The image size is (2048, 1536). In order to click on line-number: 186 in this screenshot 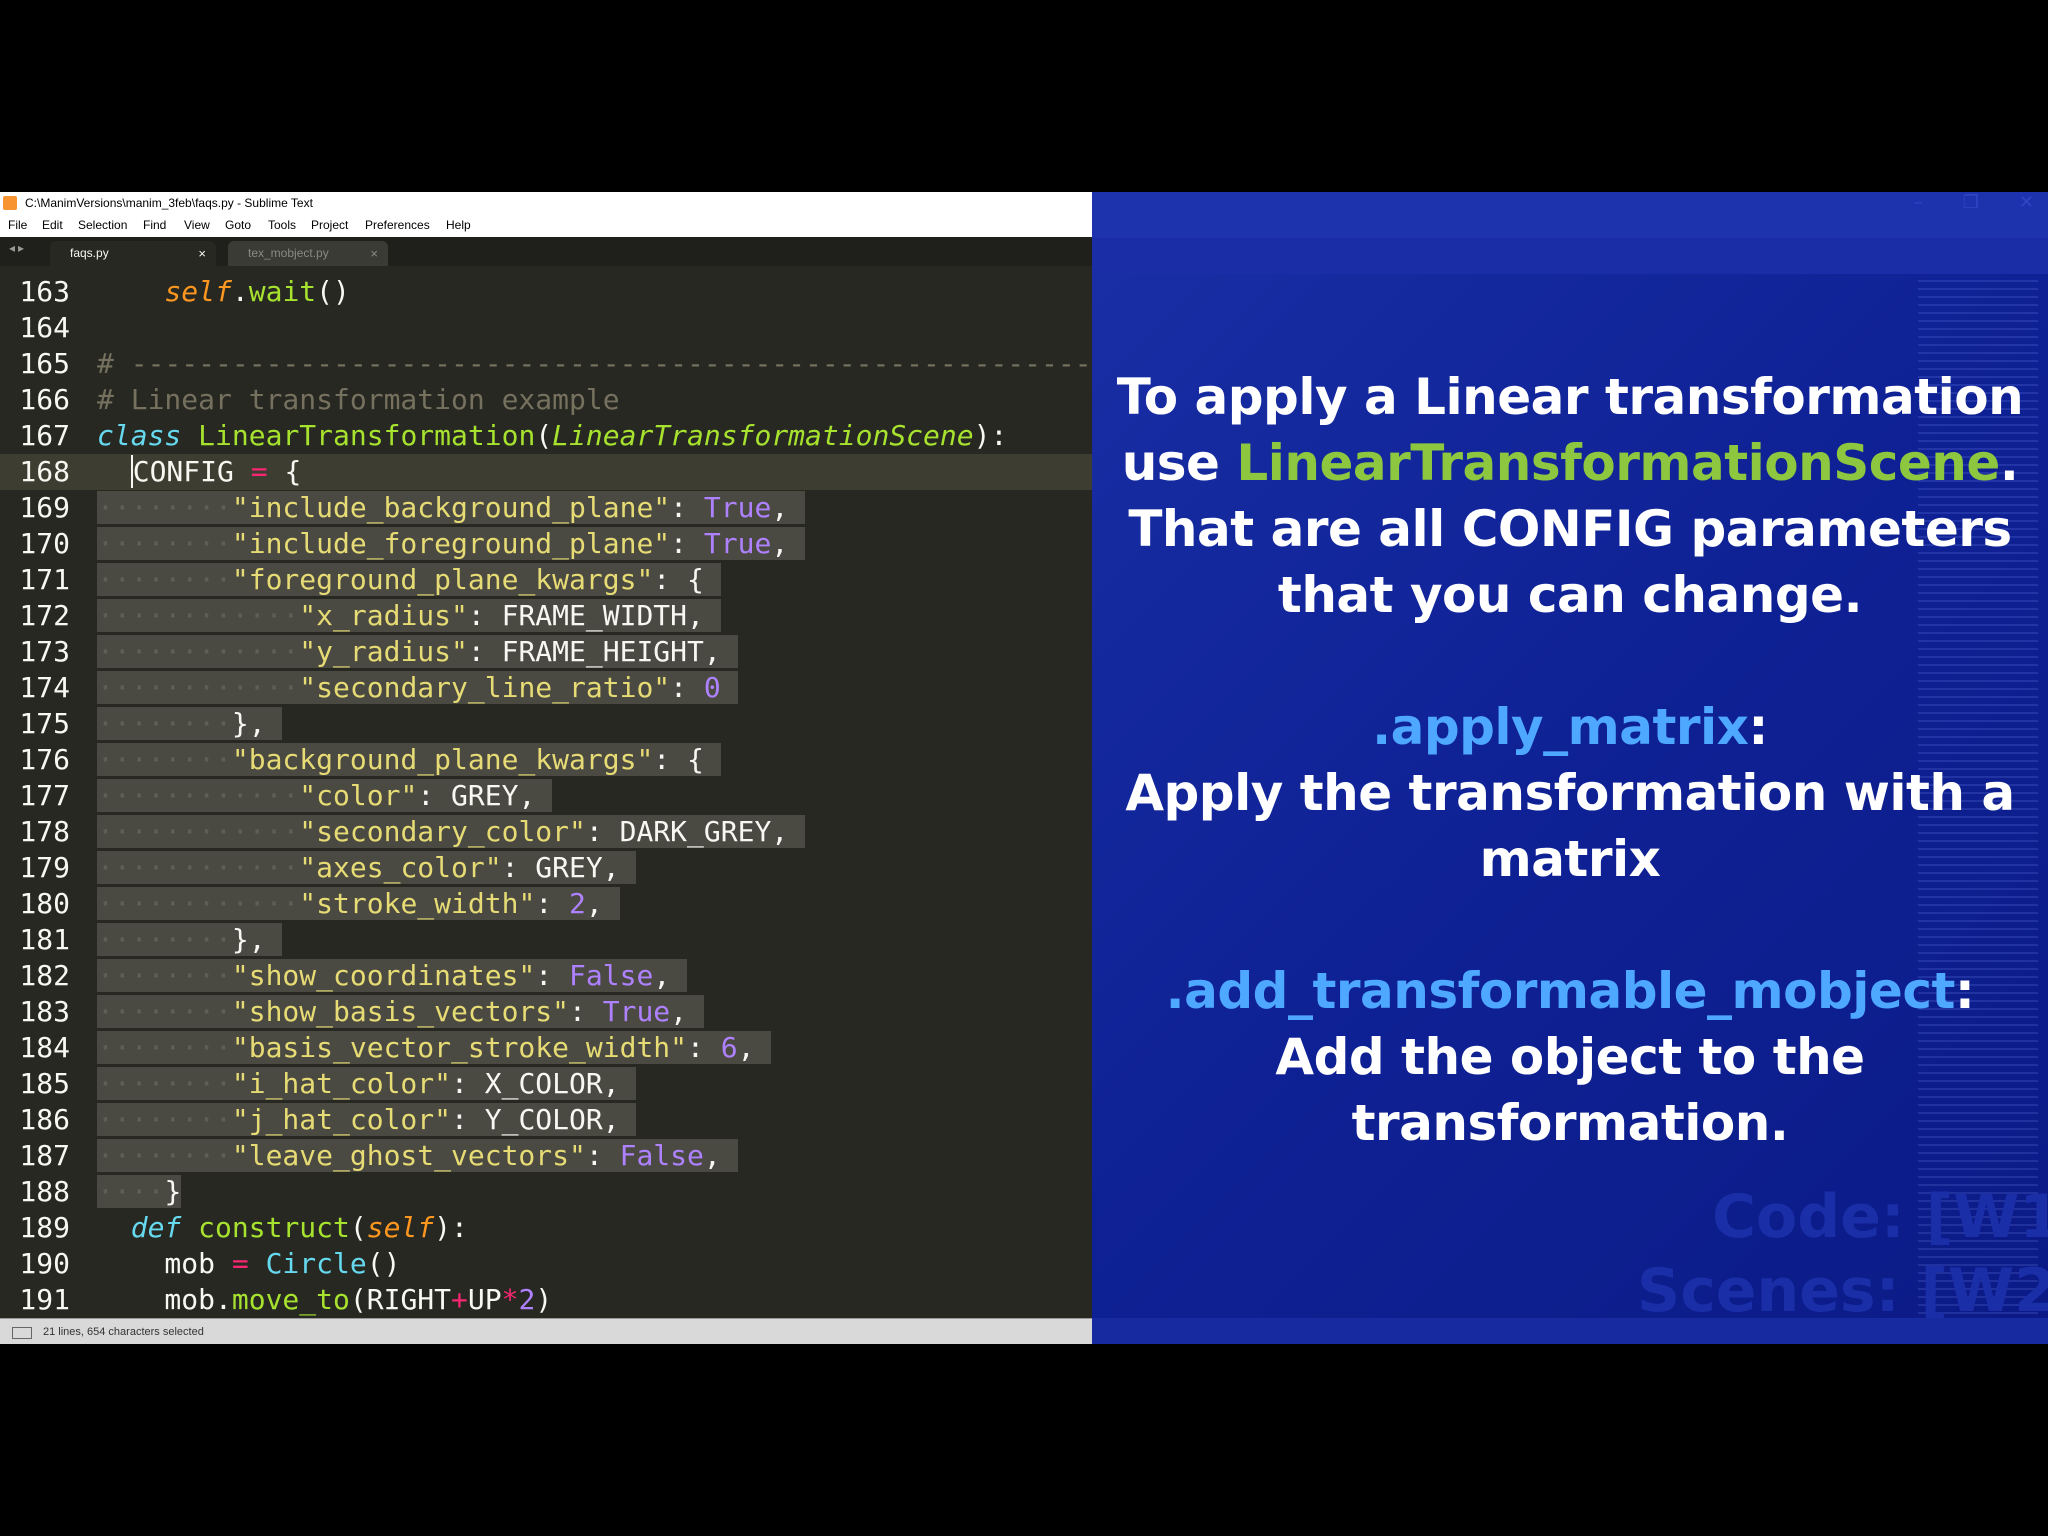, I will do `click(44, 1119)`.